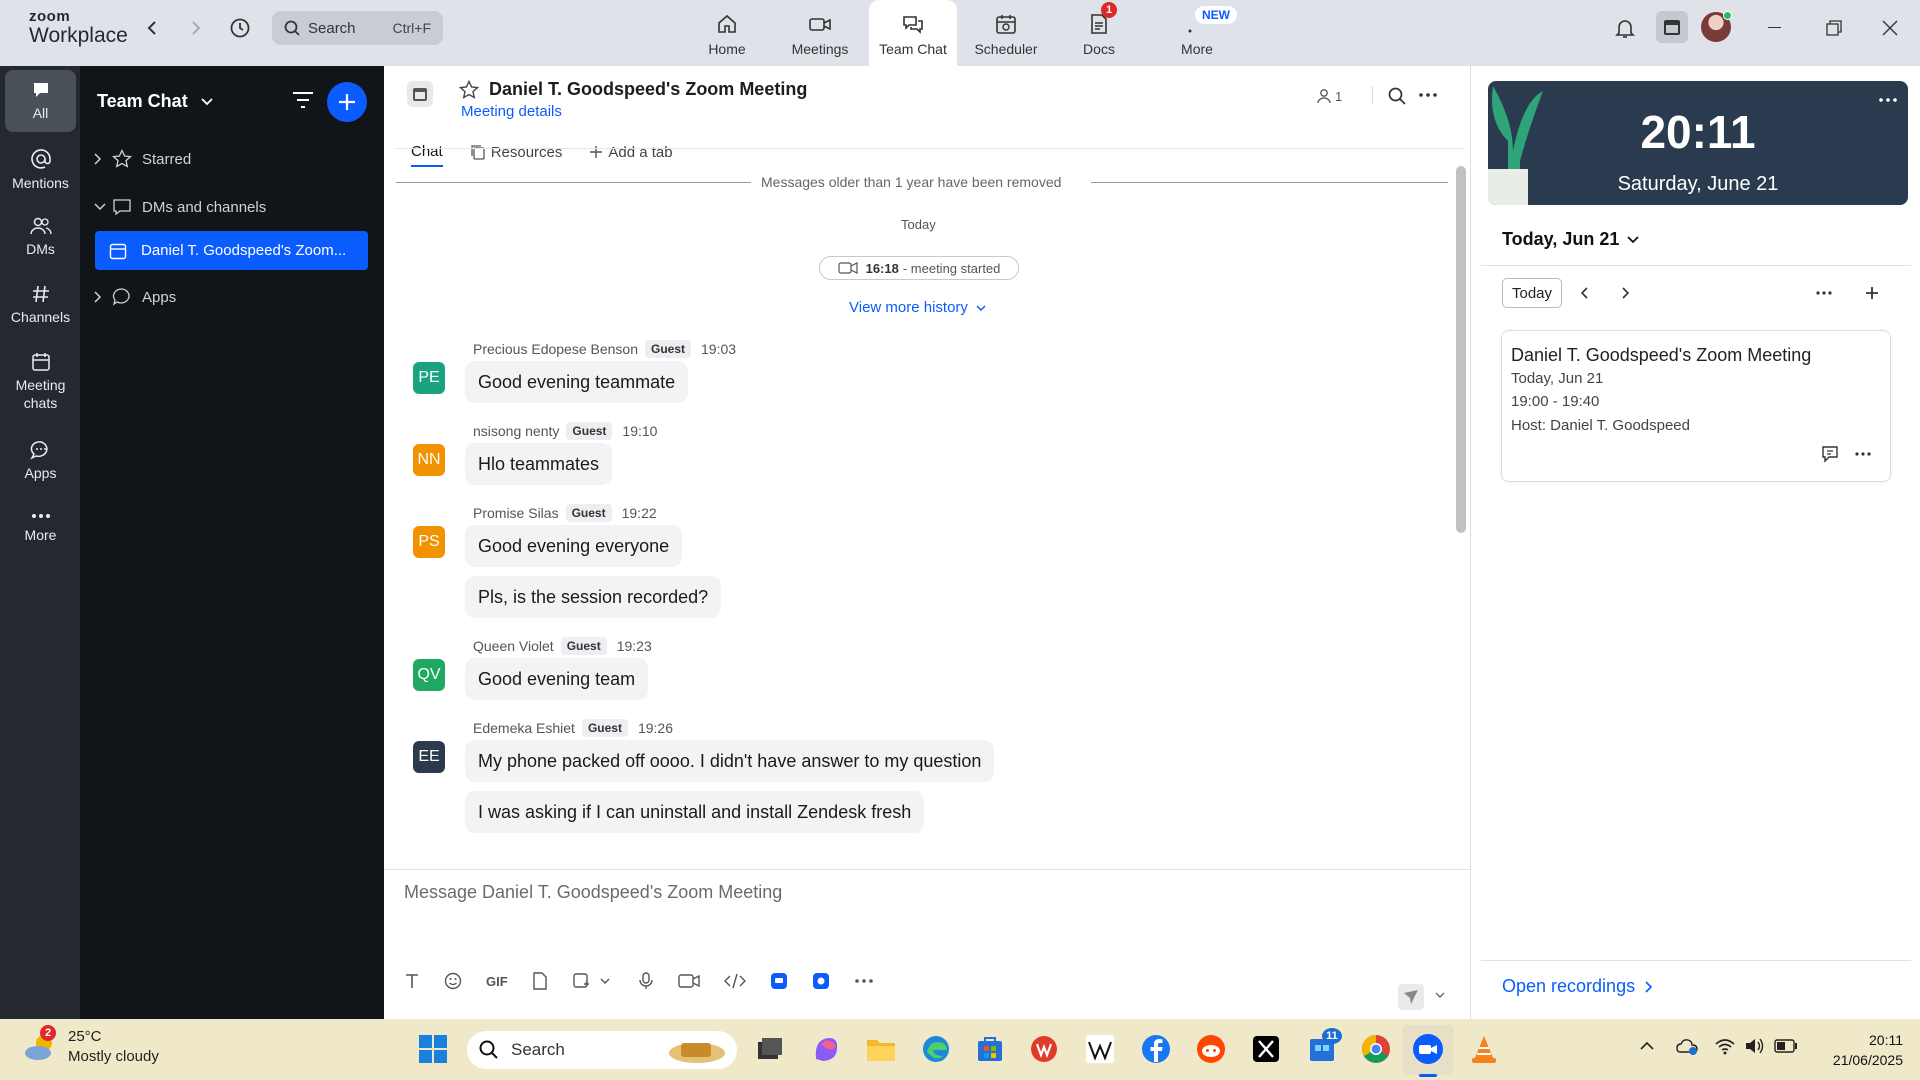 The image size is (1920, 1080). I want to click on search-input: Search Ctrl+F, so click(357, 28).